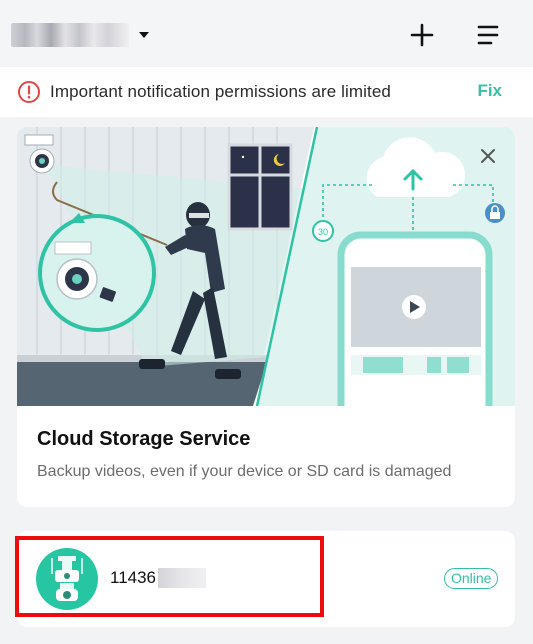 This screenshot has width=533, height=644. I want to click on add-button, so click(422, 35).